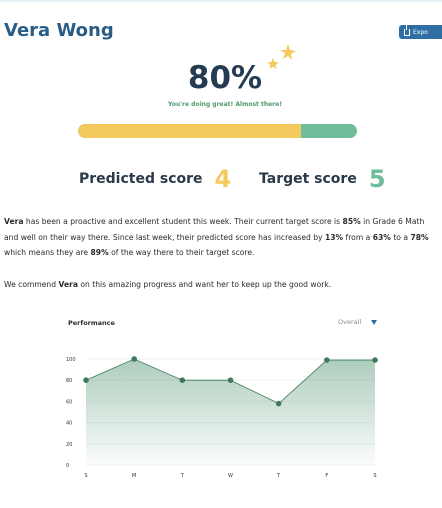  Describe the element at coordinates (69, 402) in the screenshot. I see `y-tick-label: 60` at that location.